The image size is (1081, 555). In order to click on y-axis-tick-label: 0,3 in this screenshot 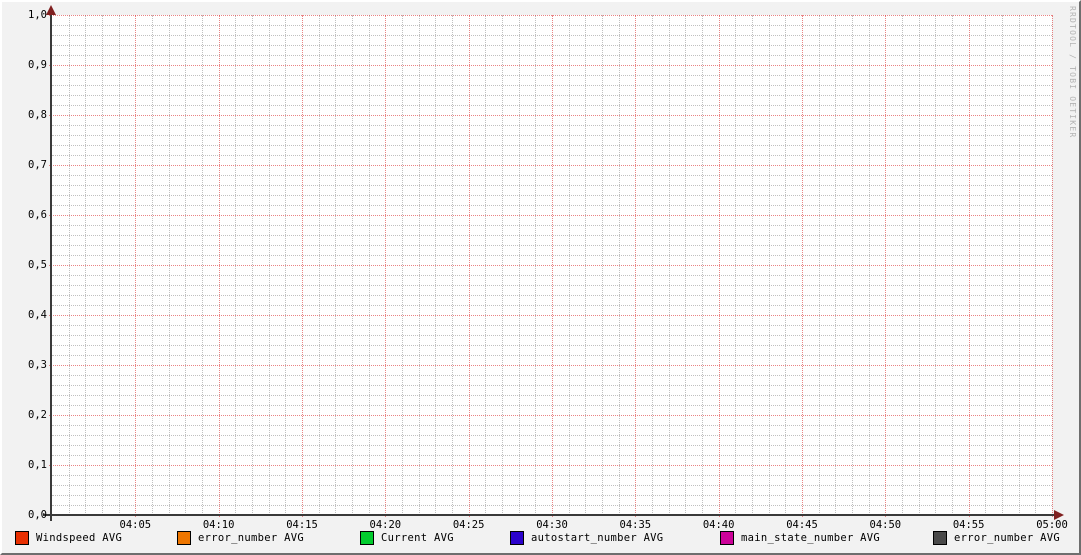, I will do `click(37, 364)`.